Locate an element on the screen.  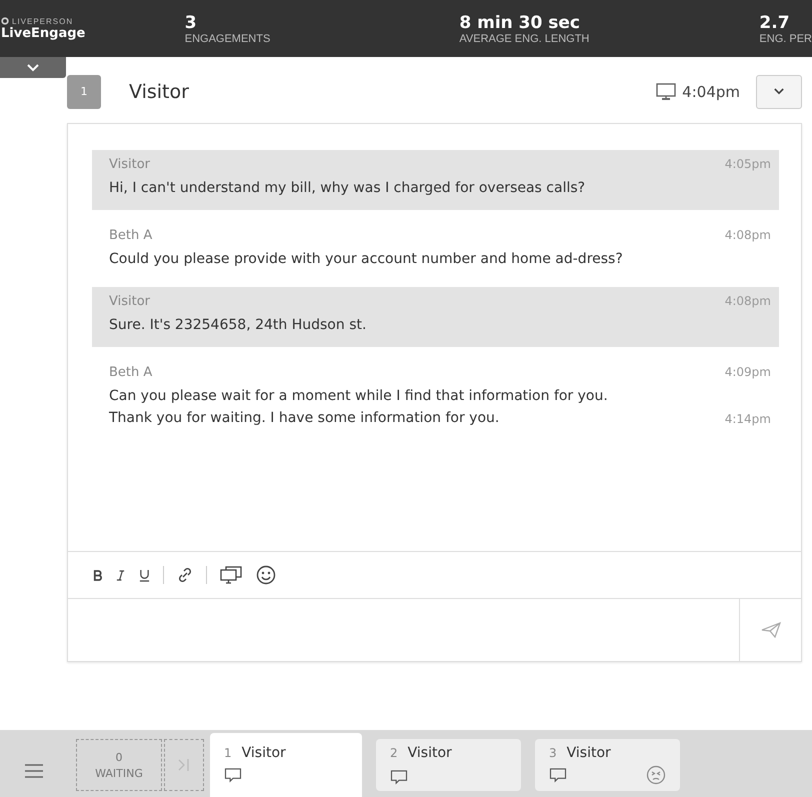
brand-name: LiveEngage is located at coordinates (43, 33).